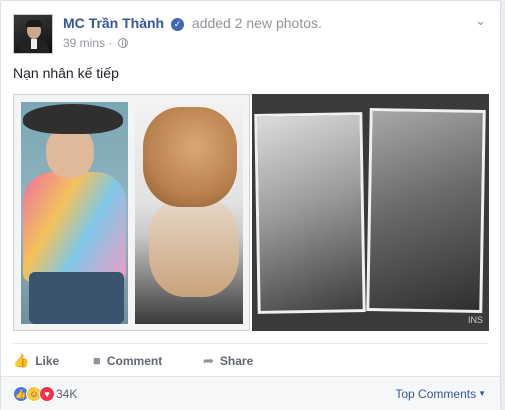 This screenshot has width=505, height=410. What do you see at coordinates (97, 360) in the screenshot?
I see `speech-bubble-icon: ■` at bounding box center [97, 360].